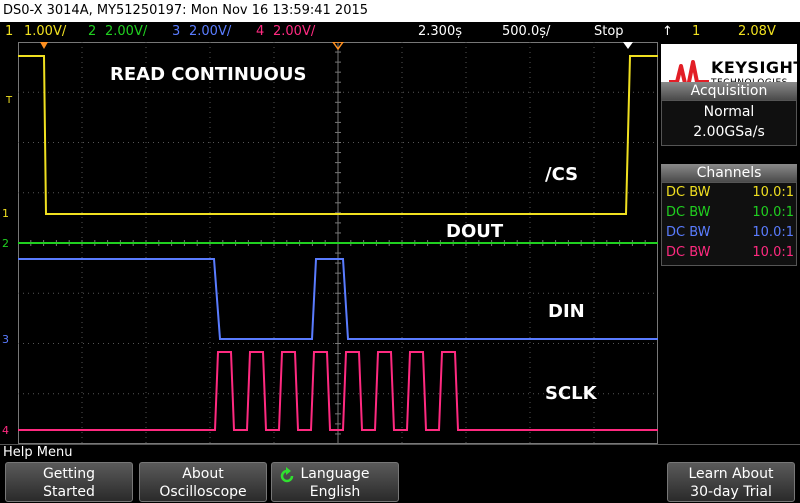 The image size is (800, 503). I want to click on ch2-coupling: DC BW, so click(688, 212).